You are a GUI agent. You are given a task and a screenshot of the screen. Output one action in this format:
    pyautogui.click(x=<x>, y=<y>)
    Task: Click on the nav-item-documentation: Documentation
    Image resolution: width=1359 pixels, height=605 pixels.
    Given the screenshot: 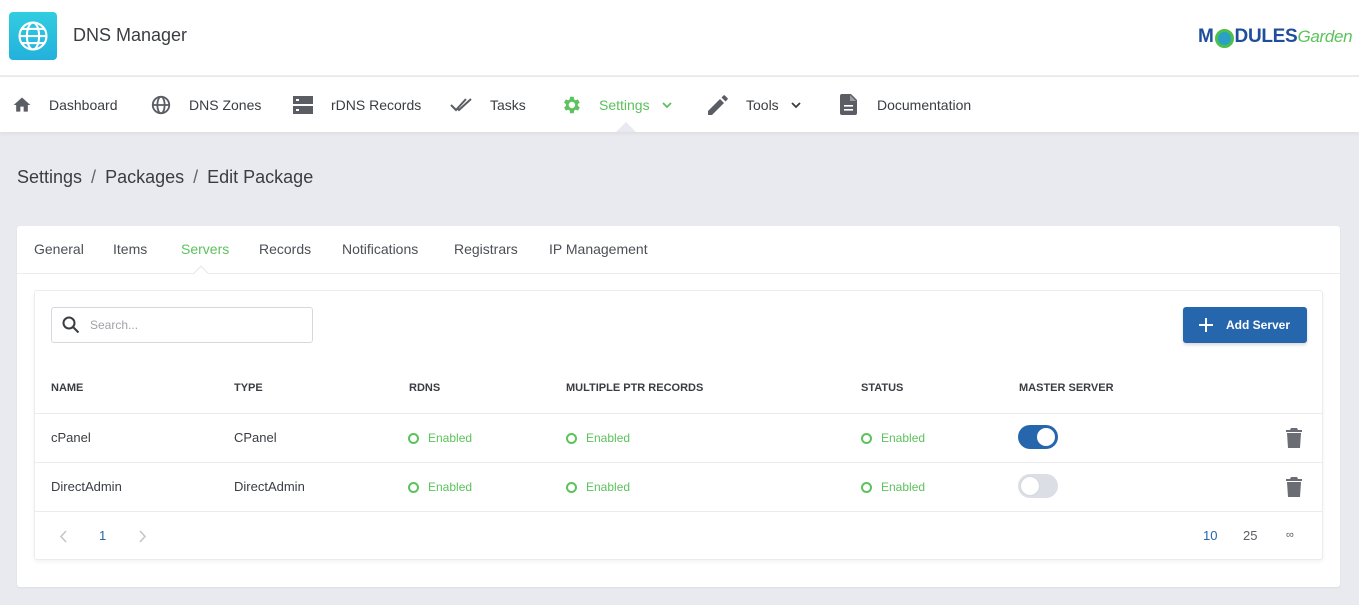 What is the action you would take?
    pyautogui.click(x=905, y=104)
    